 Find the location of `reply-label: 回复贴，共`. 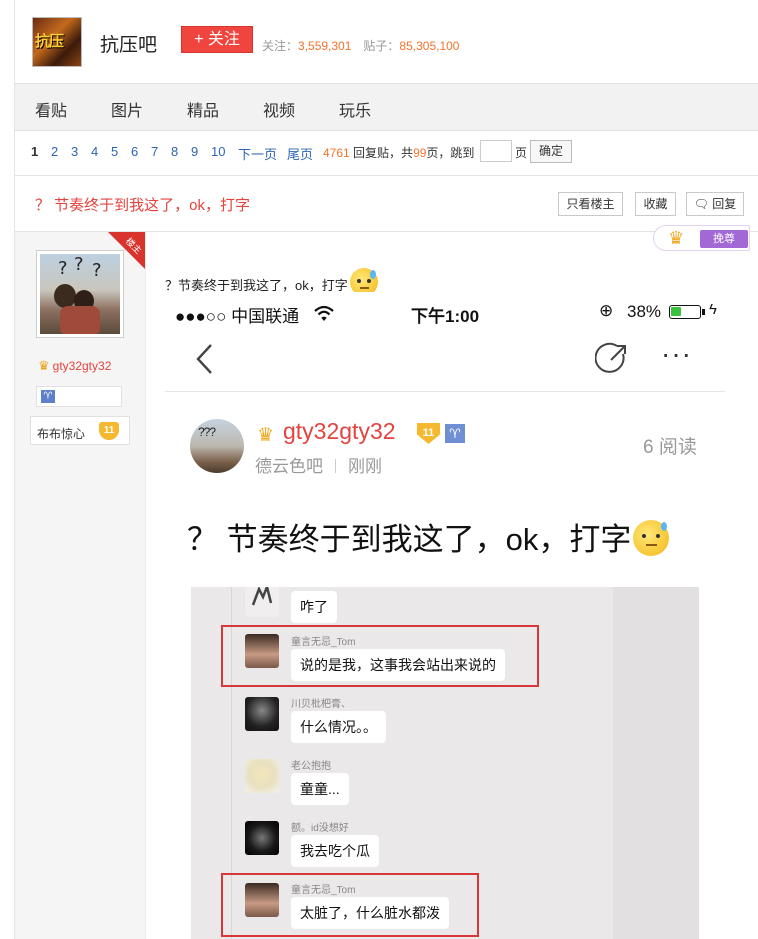

reply-label: 回复贴，共 is located at coordinates (383, 153).